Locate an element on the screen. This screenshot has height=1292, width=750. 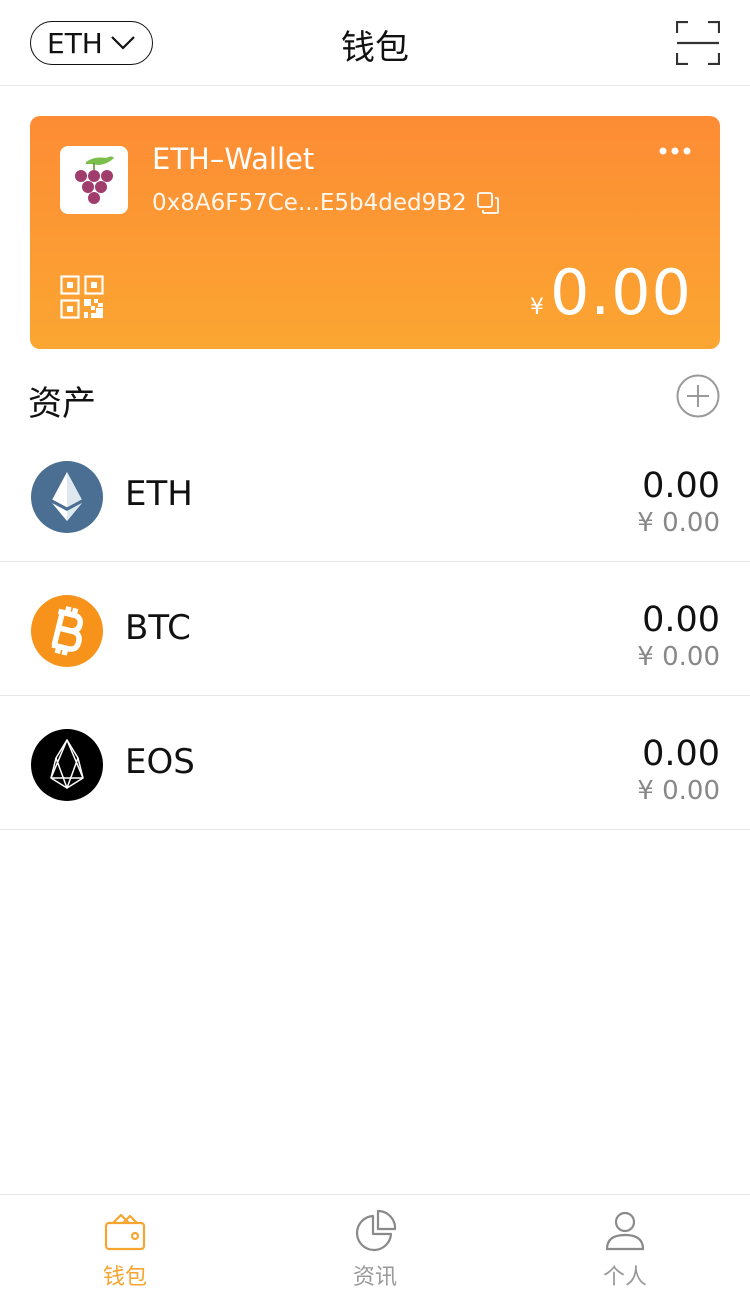
wallet-logo is located at coordinates (94, 180).